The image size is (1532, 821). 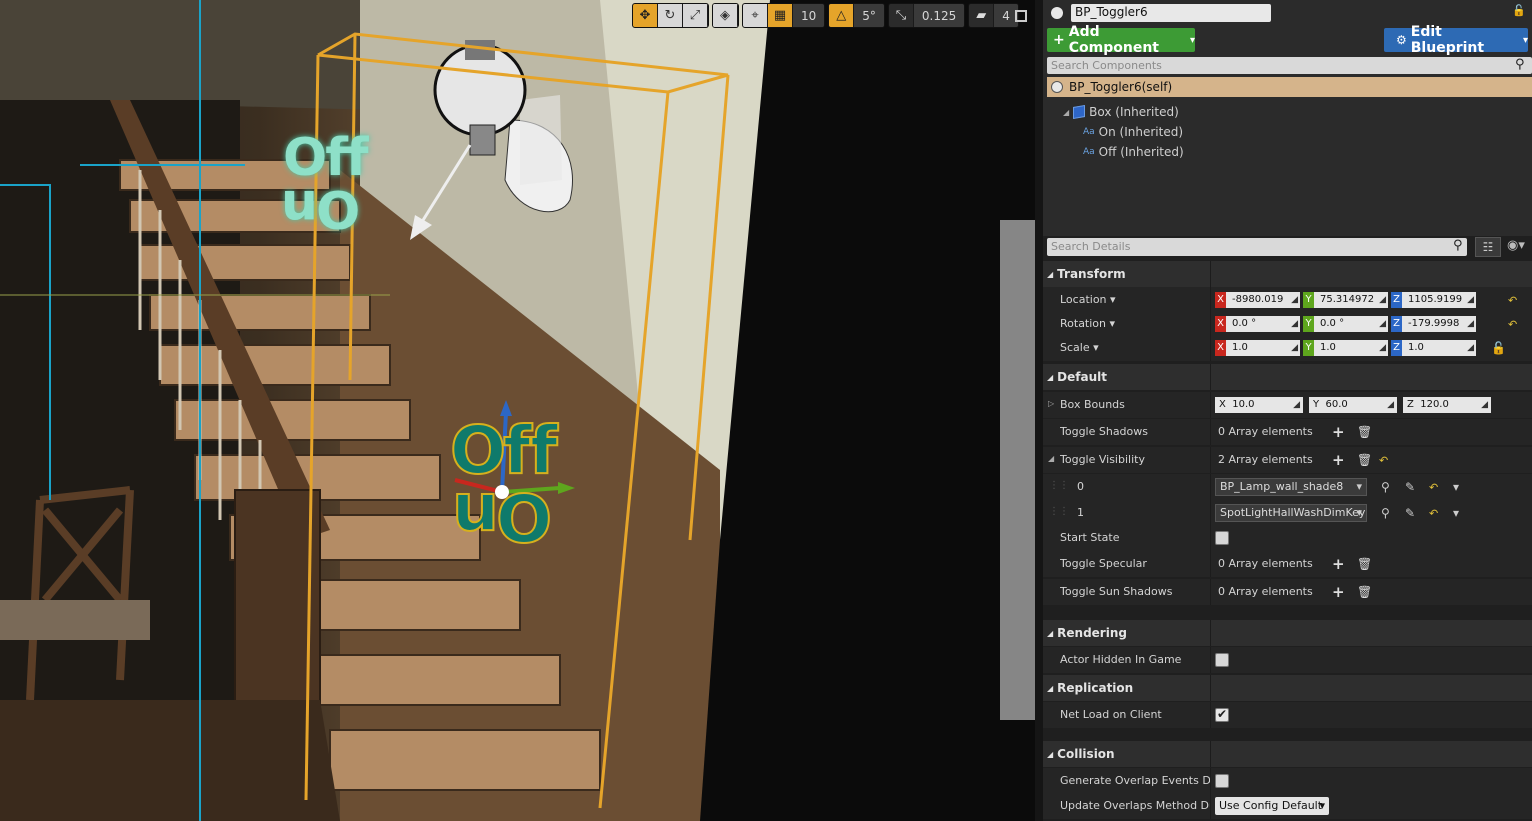 What do you see at coordinates (1351, 348) in the screenshot?
I see `scale-y-field: 1.0` at bounding box center [1351, 348].